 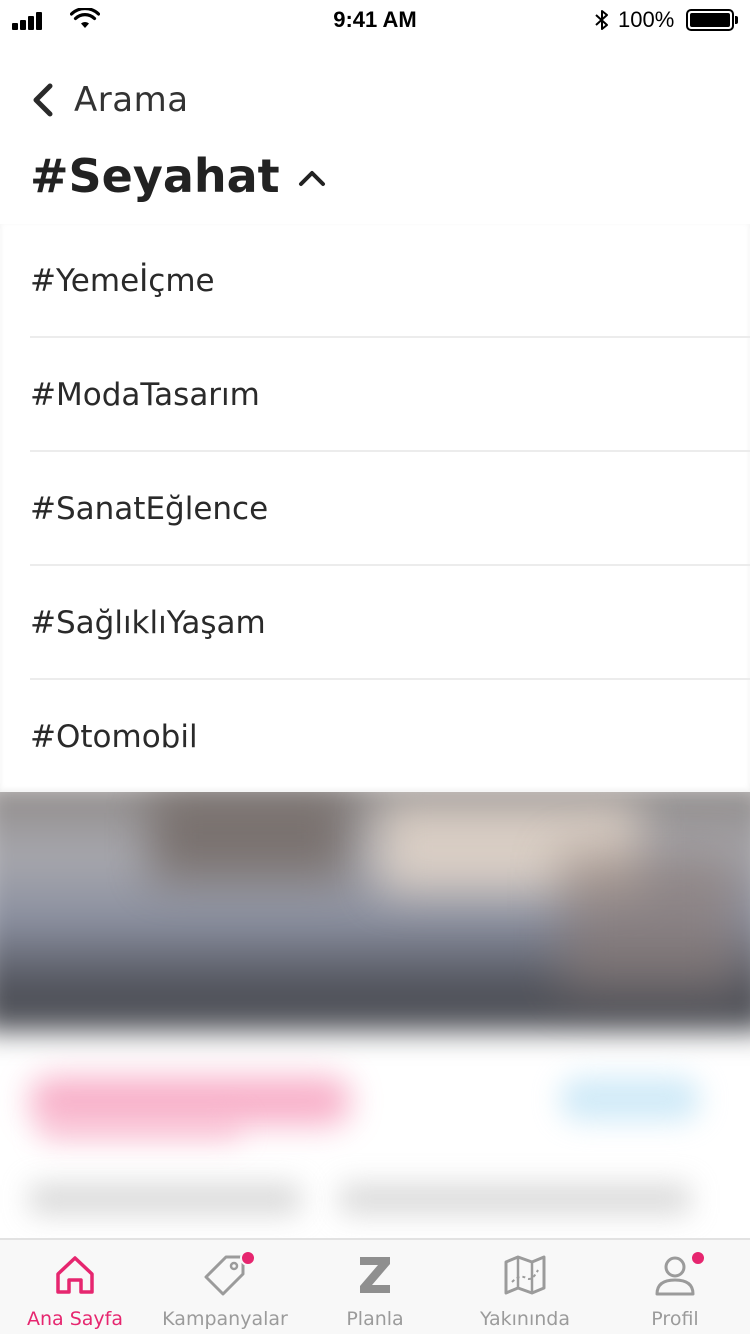 What do you see at coordinates (43, 100) in the screenshot?
I see `chevron-left-icon` at bounding box center [43, 100].